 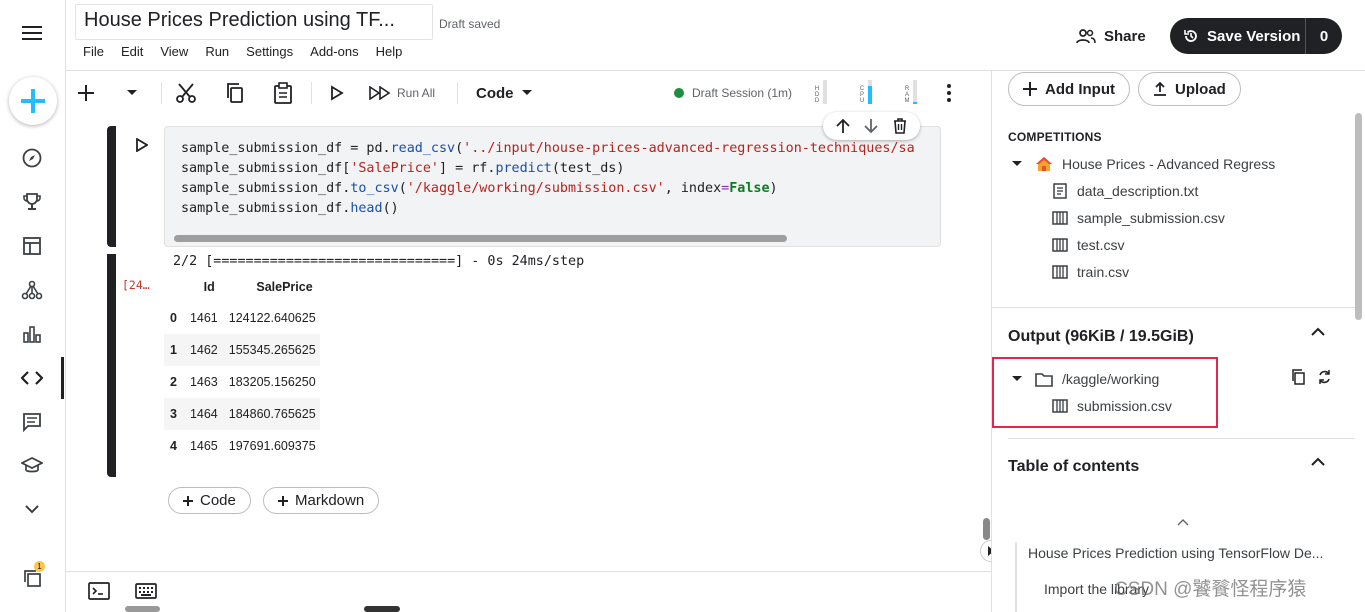 I want to click on run-all-button: Run All, so click(x=402, y=93).